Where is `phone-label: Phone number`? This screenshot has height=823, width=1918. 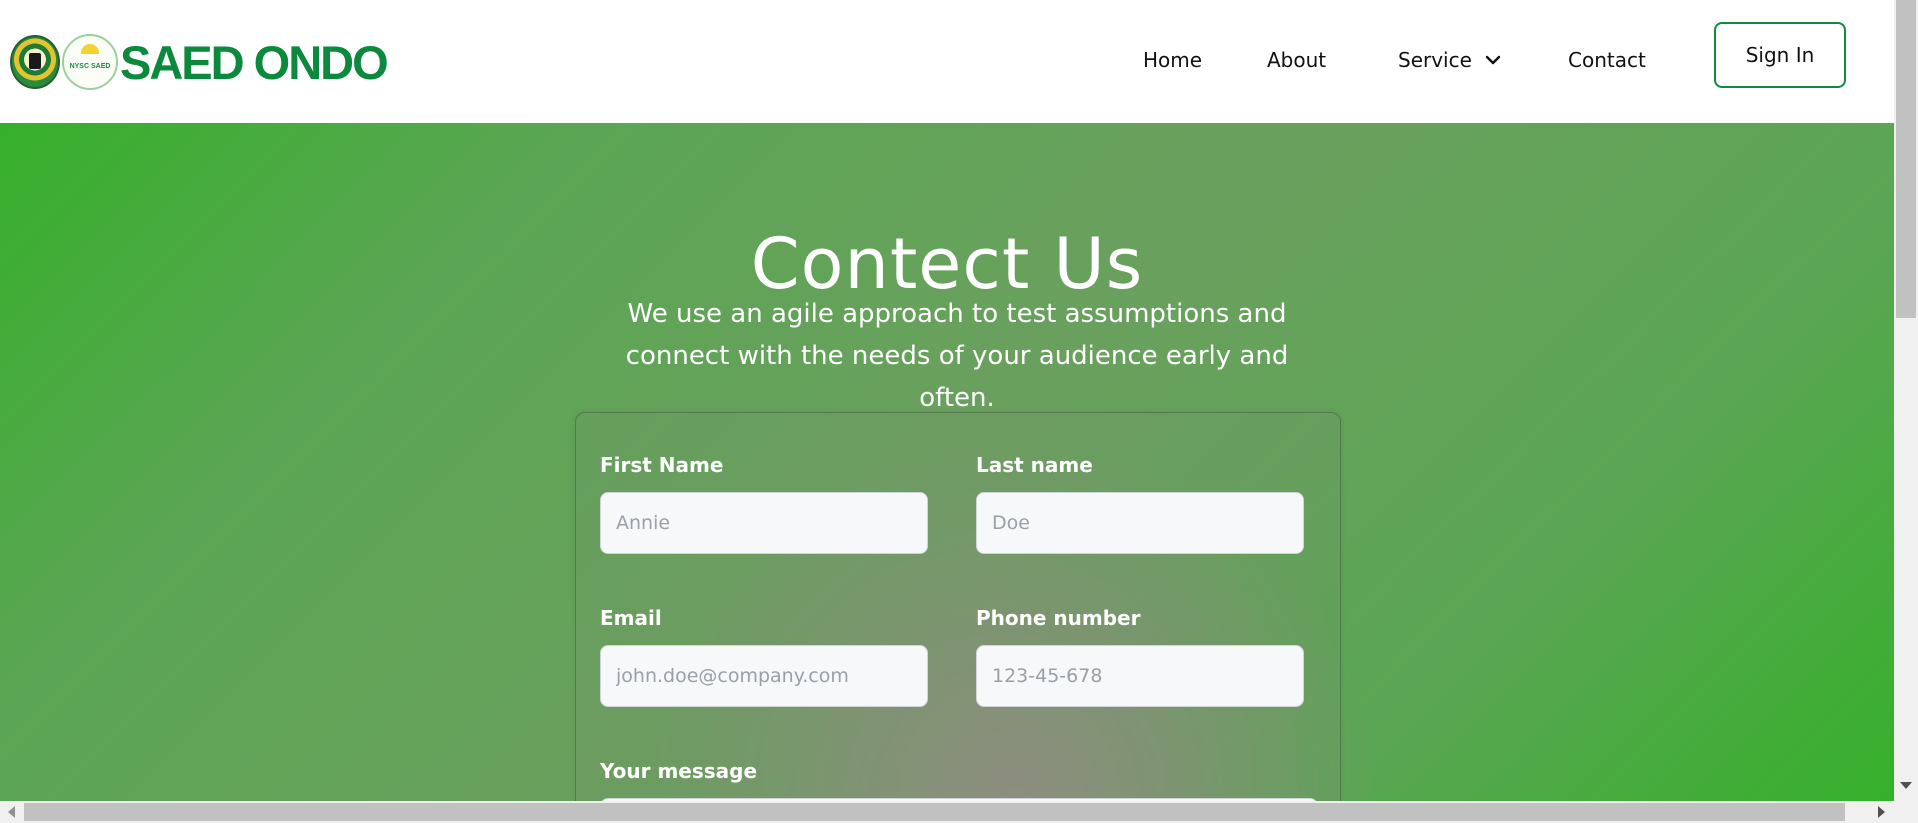
phone-label: Phone number is located at coordinates (1058, 618).